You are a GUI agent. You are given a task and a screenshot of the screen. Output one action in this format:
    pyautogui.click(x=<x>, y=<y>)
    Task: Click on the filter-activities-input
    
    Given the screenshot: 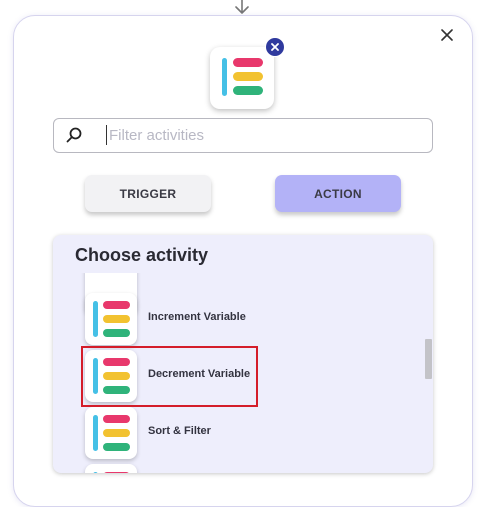 What is the action you would take?
    pyautogui.click(x=262, y=135)
    